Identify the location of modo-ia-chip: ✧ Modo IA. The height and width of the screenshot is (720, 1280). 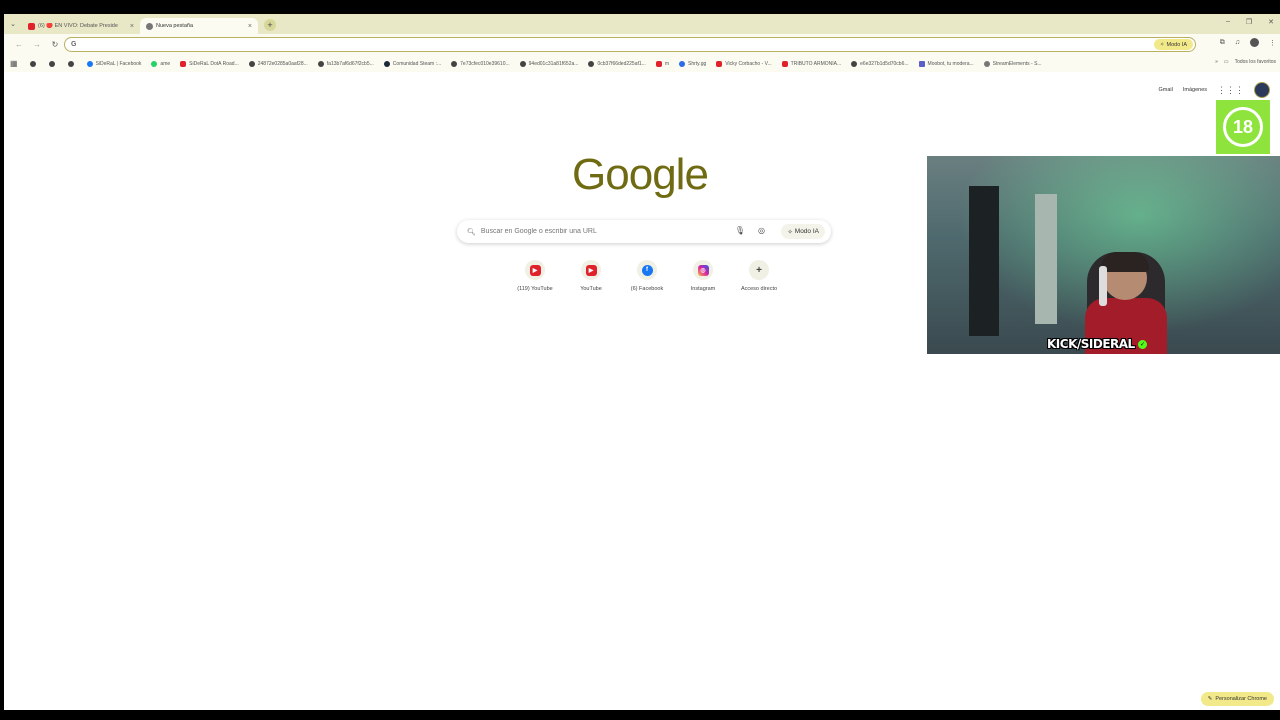
(1173, 44).